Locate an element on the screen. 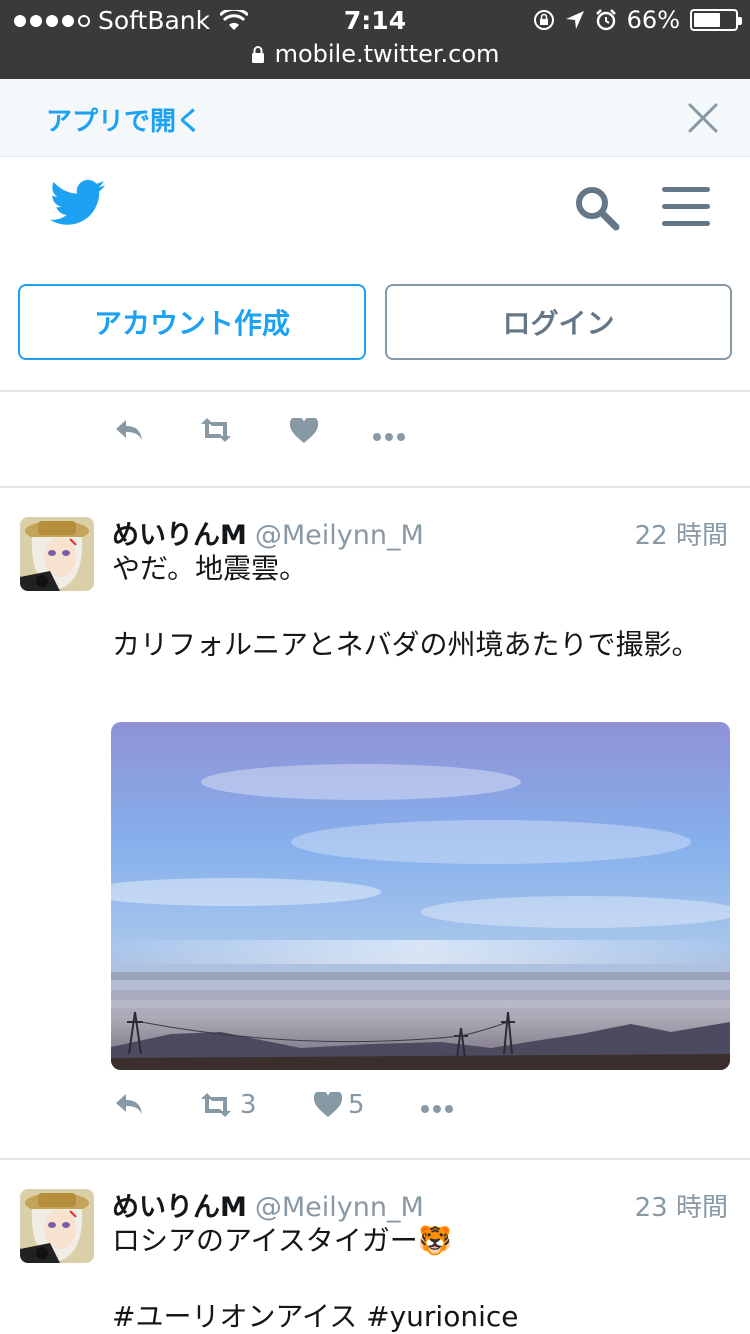 This screenshot has height=1334, width=750. status-right: 66% is located at coordinates (637, 20).